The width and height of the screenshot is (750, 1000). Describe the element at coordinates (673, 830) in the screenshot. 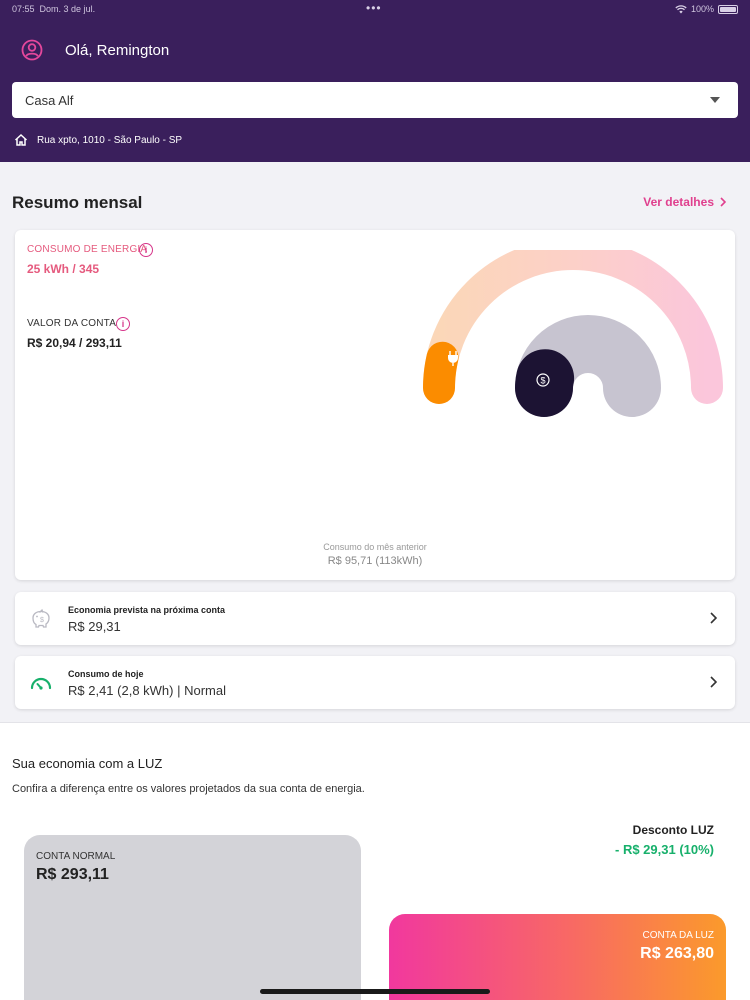

I see `discount-label: Desconto LUZ` at that location.